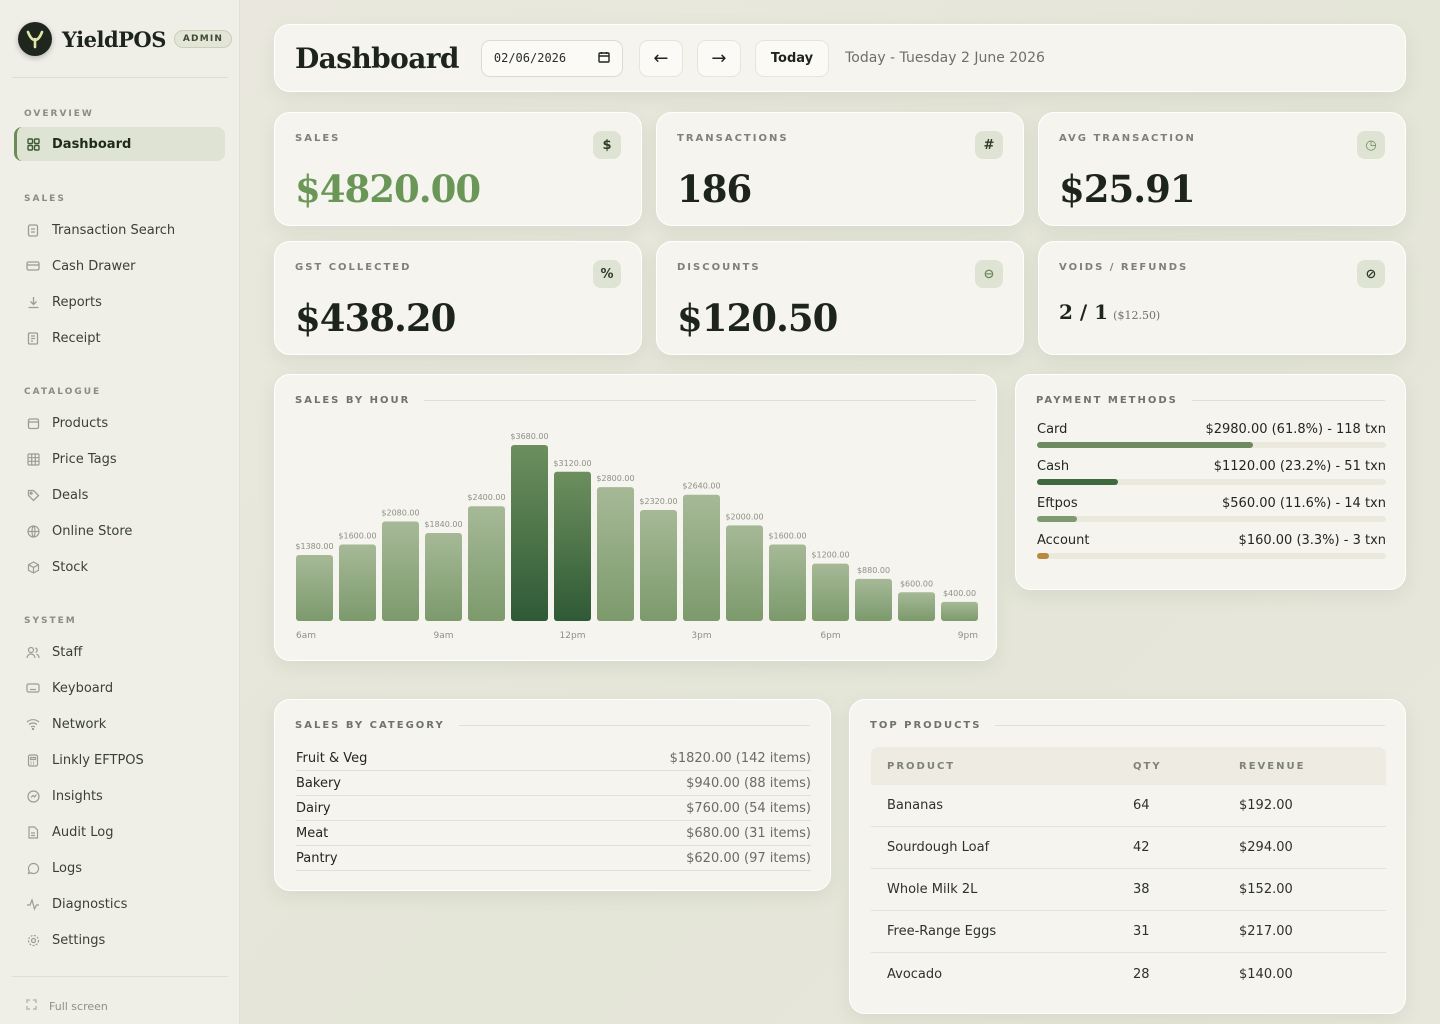 The width and height of the screenshot is (1440, 1024). Describe the element at coordinates (921, 766) in the screenshot. I see `column-header-product: PRODUCT` at that location.